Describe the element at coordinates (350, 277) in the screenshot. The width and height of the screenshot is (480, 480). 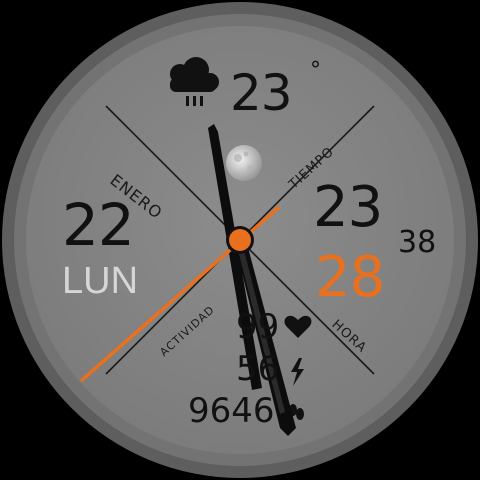
I see `minute-value: 28` at that location.